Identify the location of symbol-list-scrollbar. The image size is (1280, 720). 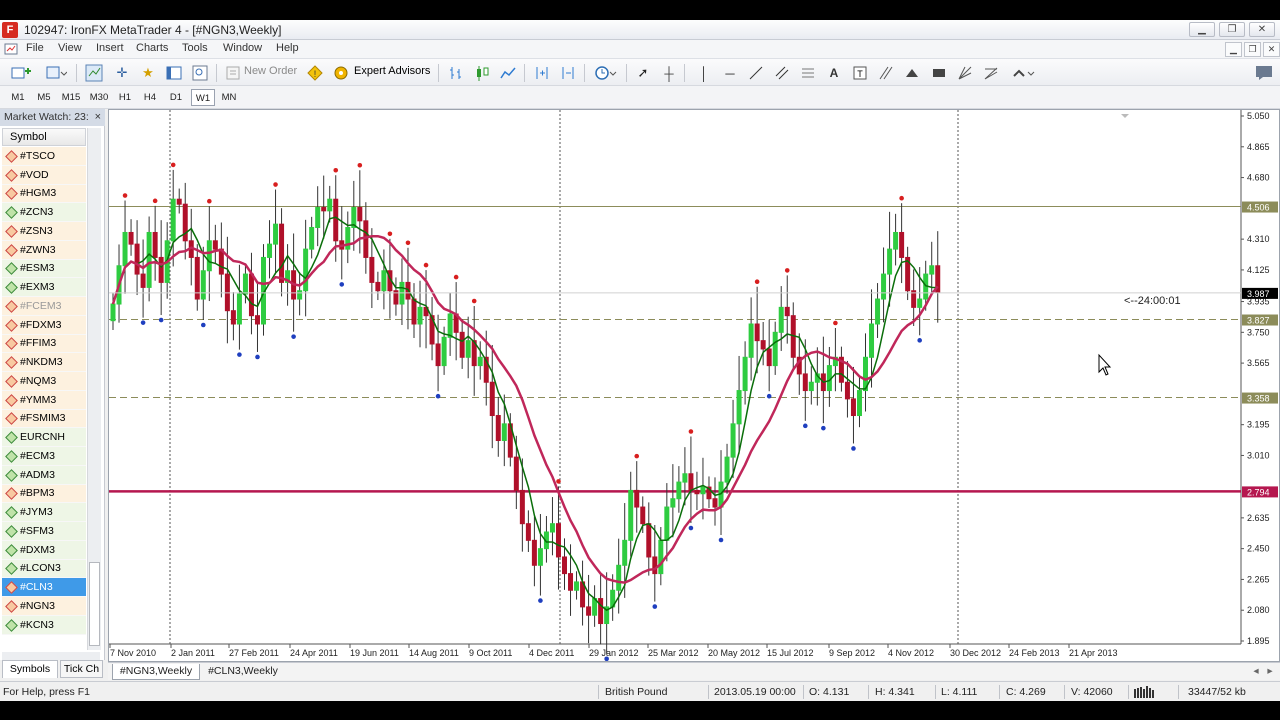
(94, 389).